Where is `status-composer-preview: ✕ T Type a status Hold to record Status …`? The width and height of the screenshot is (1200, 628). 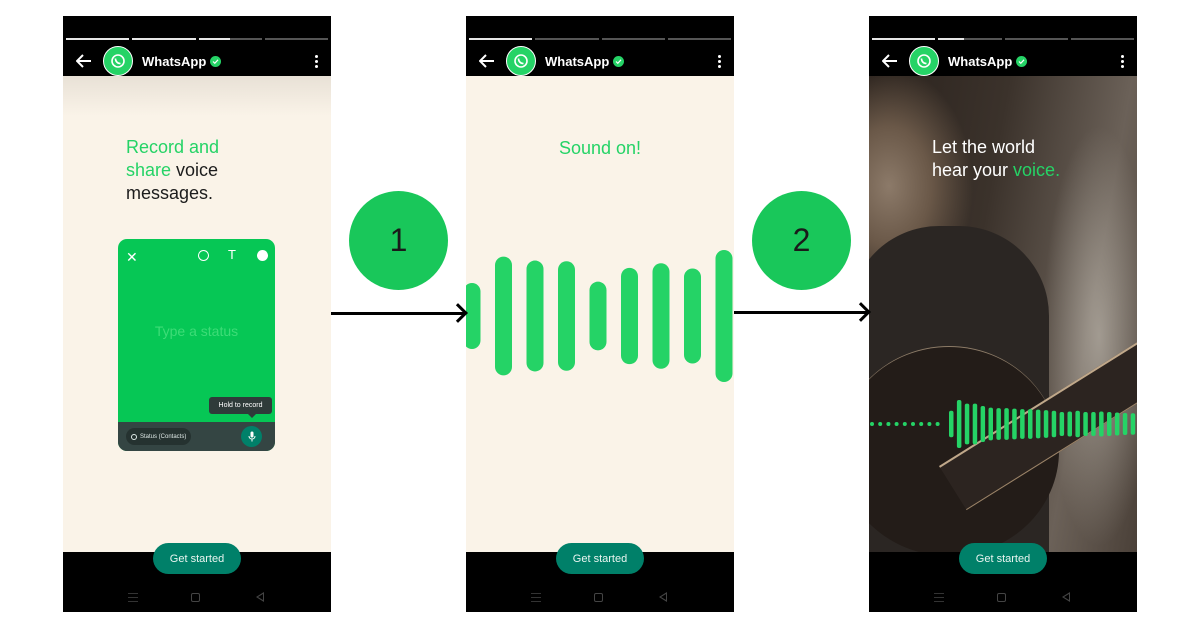 status-composer-preview: ✕ T Type a status Hold to record Status … is located at coordinates (196, 345).